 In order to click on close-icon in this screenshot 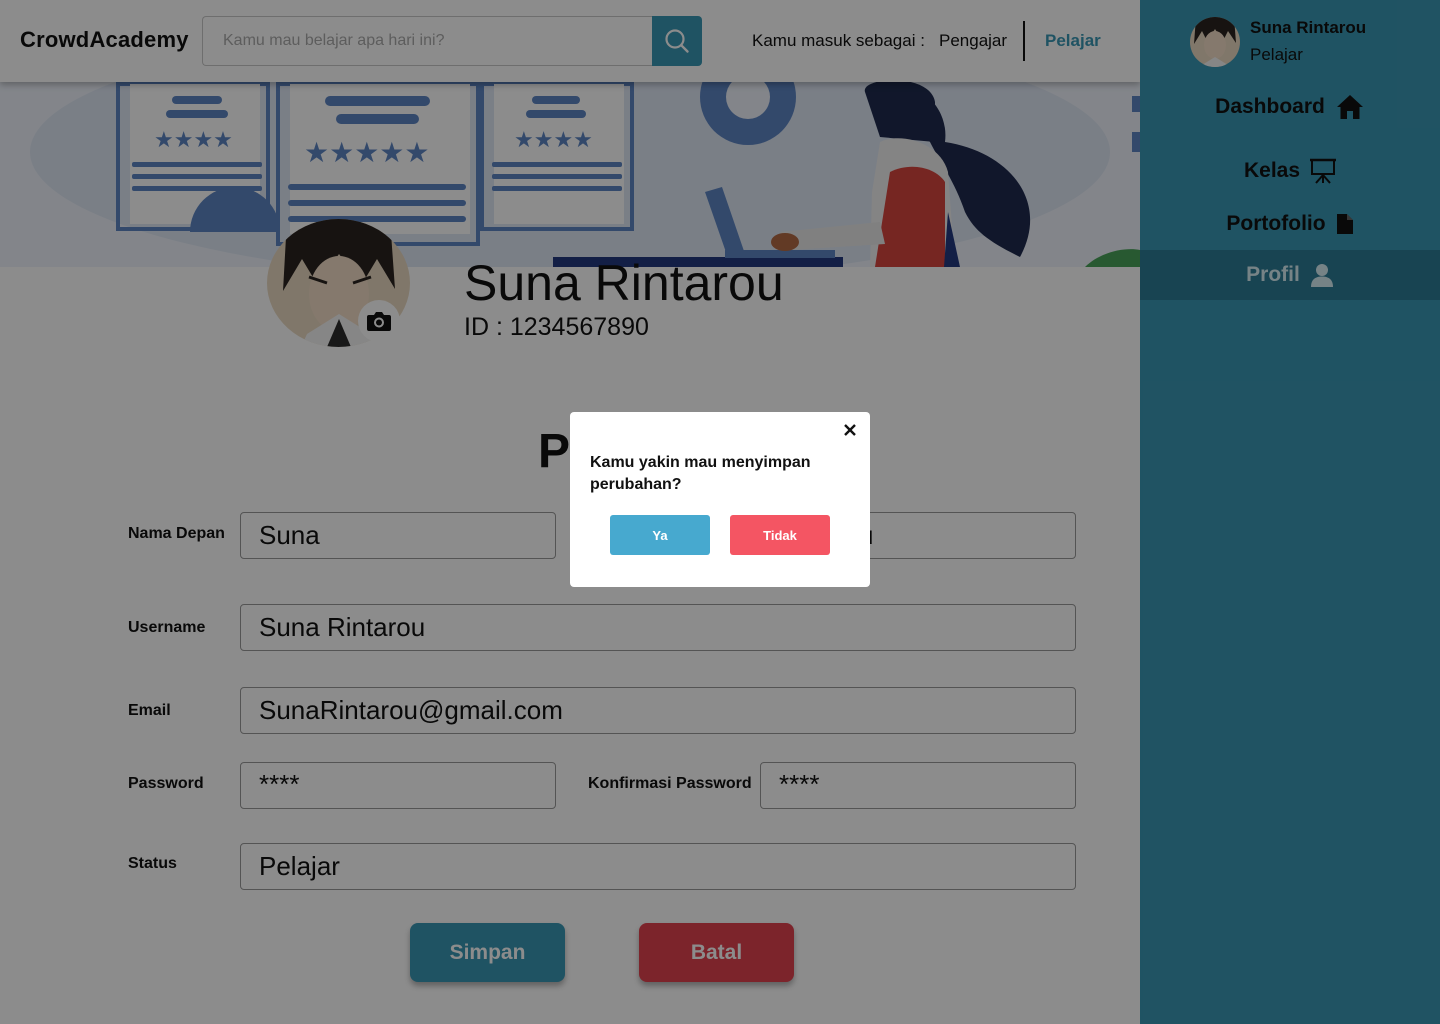, I will do `click(850, 430)`.